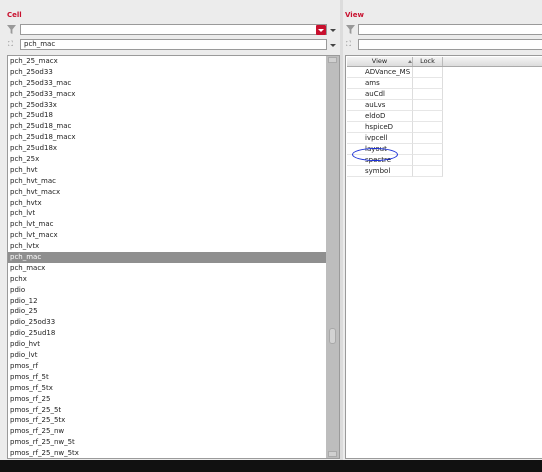 This screenshot has height=472, width=542. Describe the element at coordinates (167, 224) in the screenshot. I see `list-item: pch_lvt_mac` at that location.